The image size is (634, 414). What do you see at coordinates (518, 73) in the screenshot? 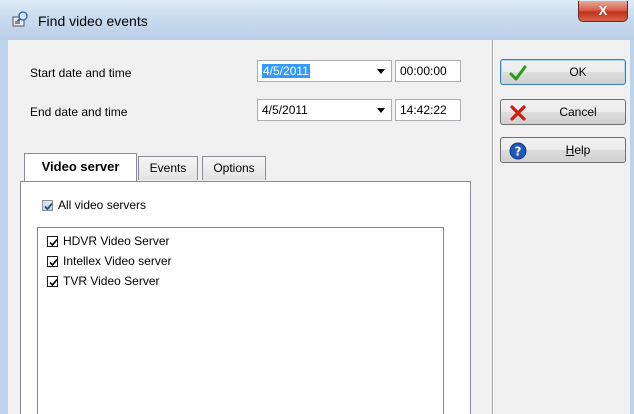
I see `check-icon` at bounding box center [518, 73].